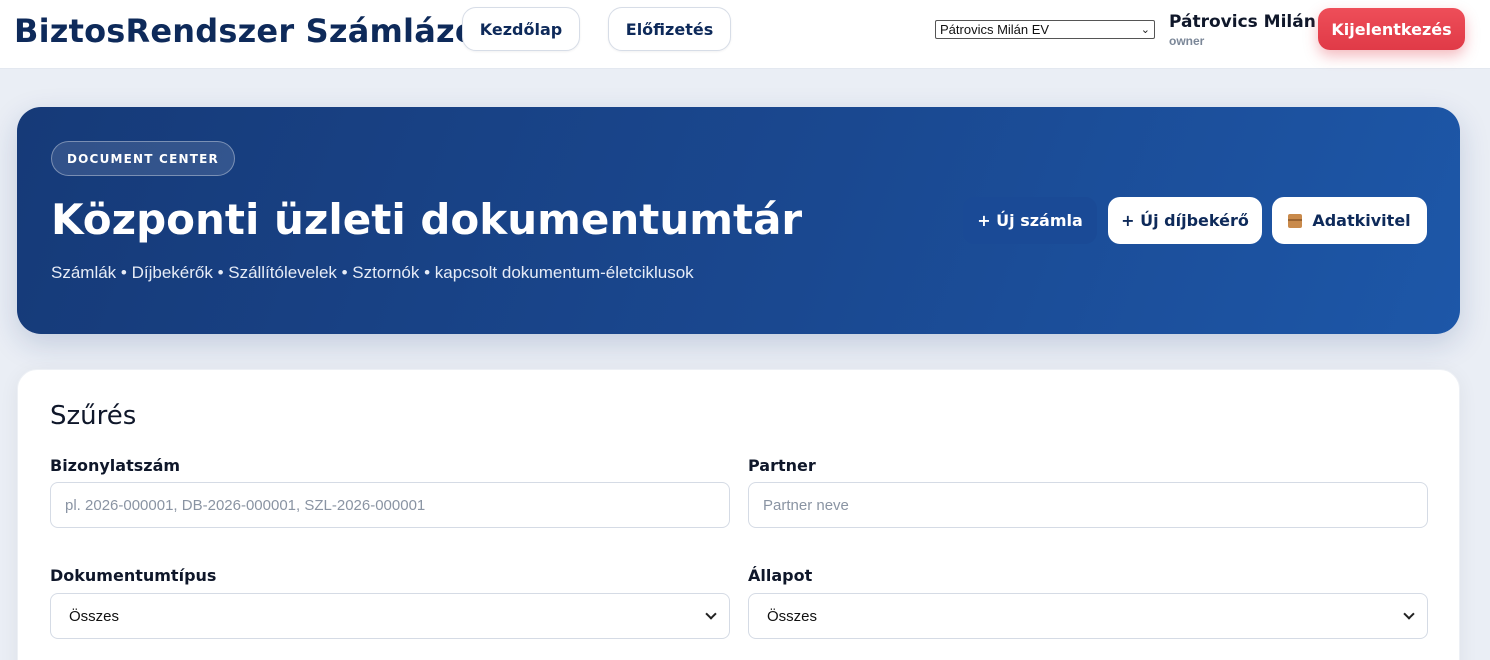  What do you see at coordinates (115, 465) in the screenshot?
I see `doc-number-label: Bizonylatszám` at bounding box center [115, 465].